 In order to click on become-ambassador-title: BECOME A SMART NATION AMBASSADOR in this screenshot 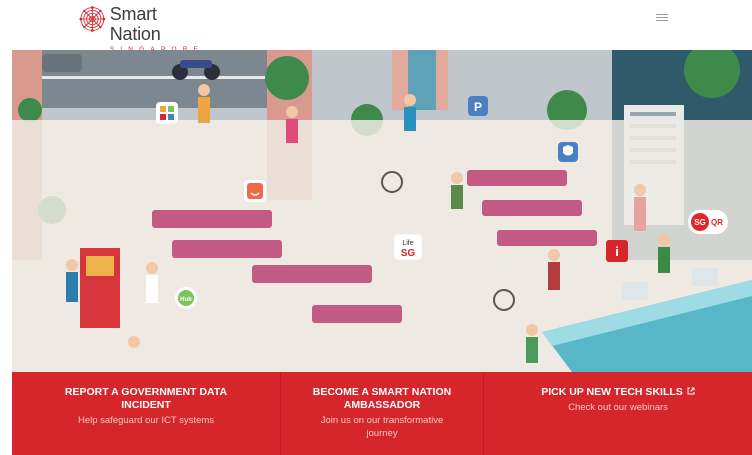, I will do `click(382, 398)`.